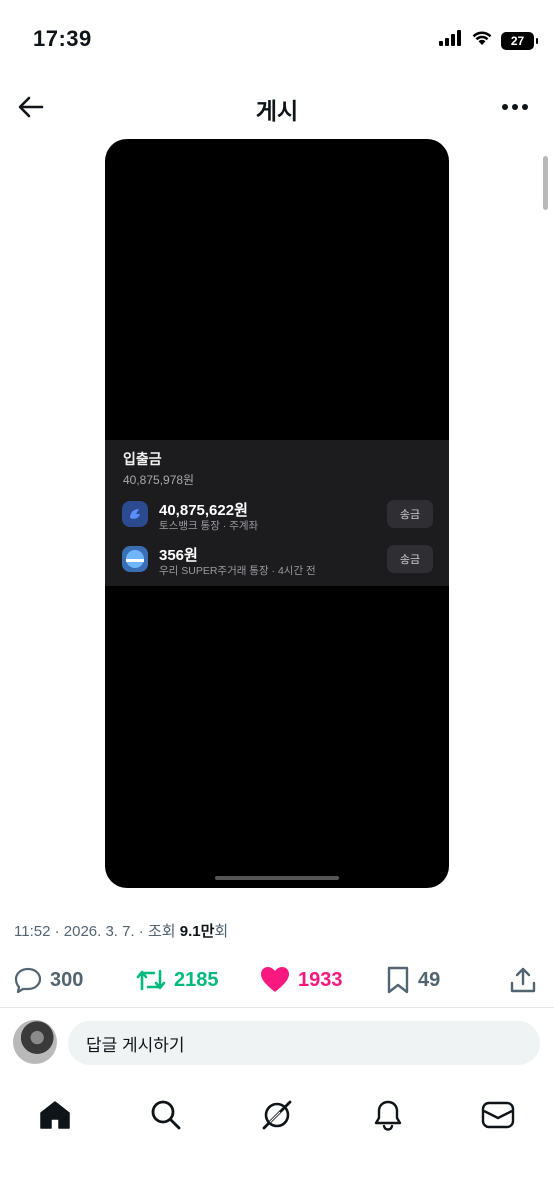 The image size is (554, 1200). I want to click on nav-grok, so click(277, 1115).